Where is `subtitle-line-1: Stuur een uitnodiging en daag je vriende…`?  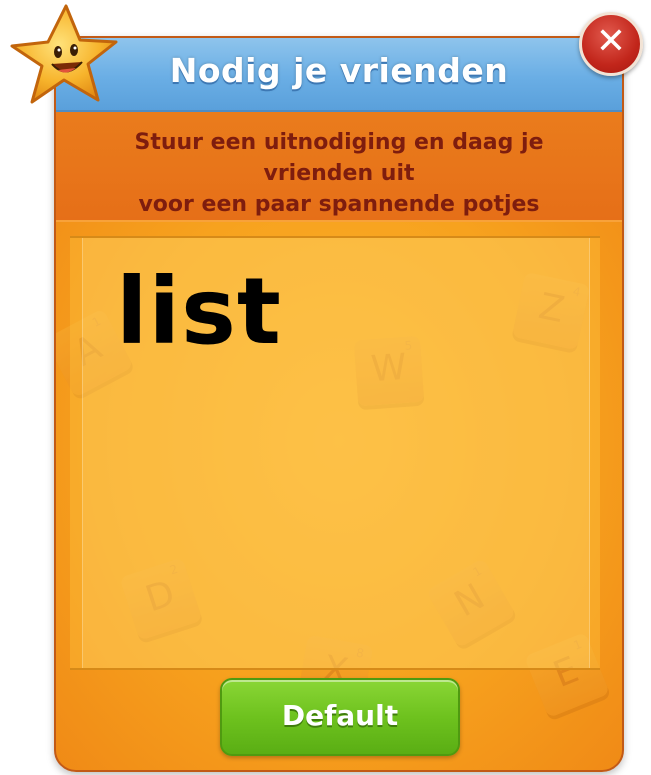
subtitle-line-1: Stuur een uitnodiging en daag je vriende… is located at coordinates (339, 158).